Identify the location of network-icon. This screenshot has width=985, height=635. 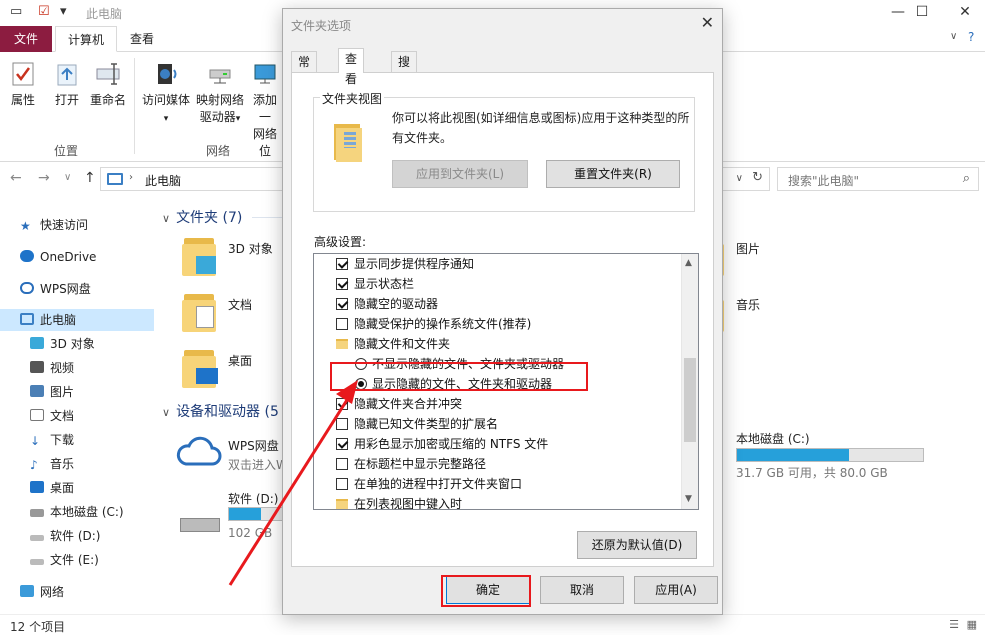
(27, 591).